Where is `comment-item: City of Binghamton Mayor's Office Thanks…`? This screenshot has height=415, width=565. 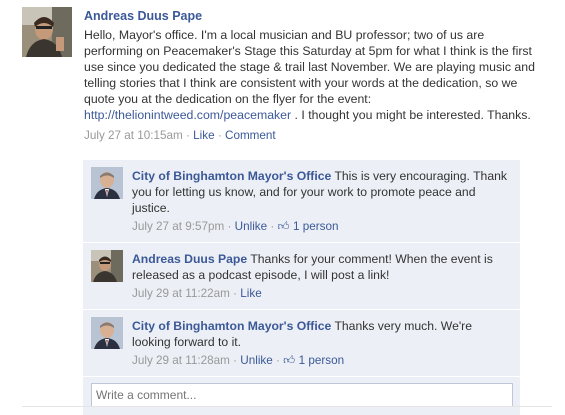
comment-item: City of Binghamton Mayor's Office Thanks… is located at coordinates (301, 343).